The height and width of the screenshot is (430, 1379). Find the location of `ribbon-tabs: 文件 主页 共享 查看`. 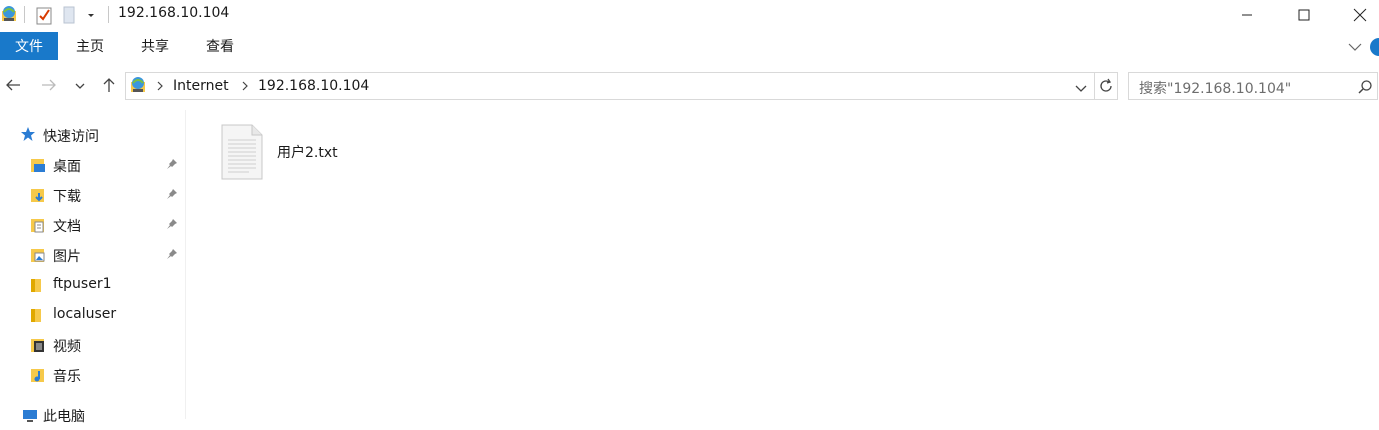

ribbon-tabs: 文件 主页 共享 查看 is located at coordinates (689, 46).